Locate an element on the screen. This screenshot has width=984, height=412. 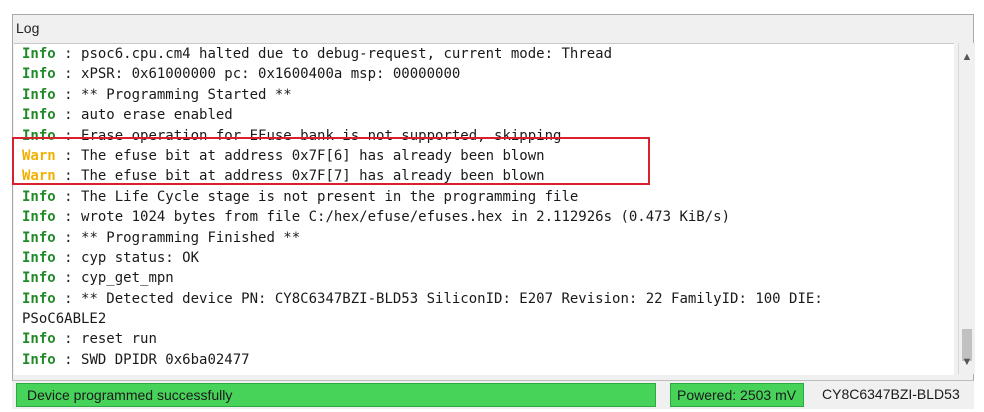
log-scrollbar: ▲ ▼ is located at coordinates (966, 208).